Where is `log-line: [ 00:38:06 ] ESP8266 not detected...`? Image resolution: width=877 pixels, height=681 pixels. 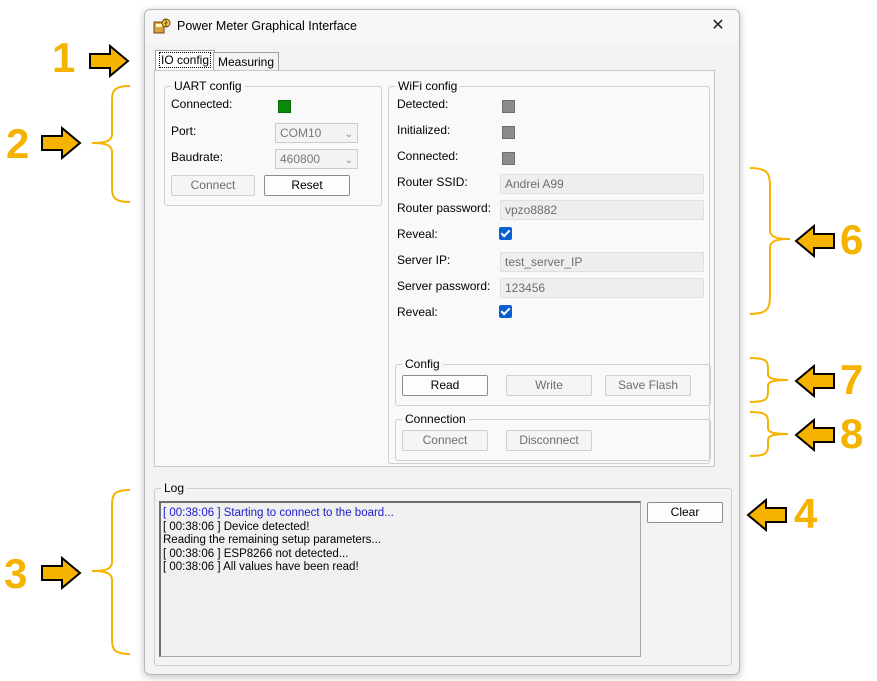
log-line: [ 00:38:06 ] ESP8266 not detected... is located at coordinates (256, 553).